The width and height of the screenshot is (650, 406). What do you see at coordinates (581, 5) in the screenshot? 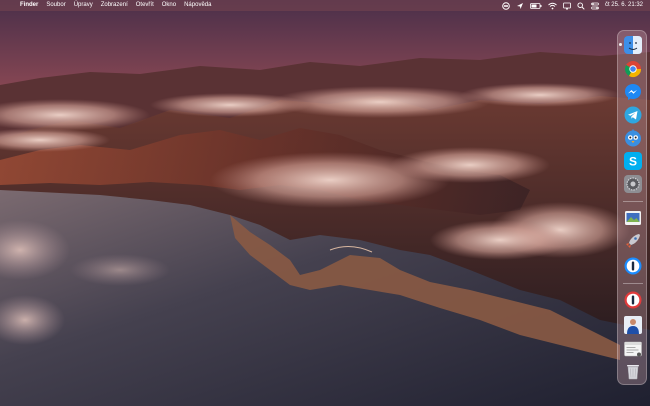
I see `search-icon` at bounding box center [581, 5].